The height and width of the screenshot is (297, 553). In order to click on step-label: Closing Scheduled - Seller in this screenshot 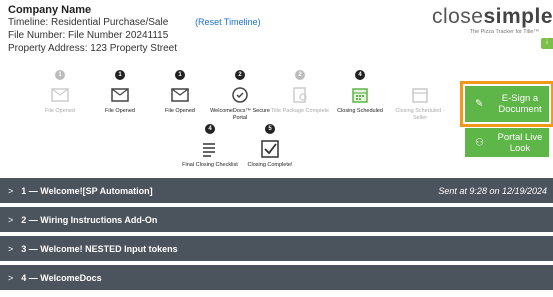, I will do `click(420, 114)`.